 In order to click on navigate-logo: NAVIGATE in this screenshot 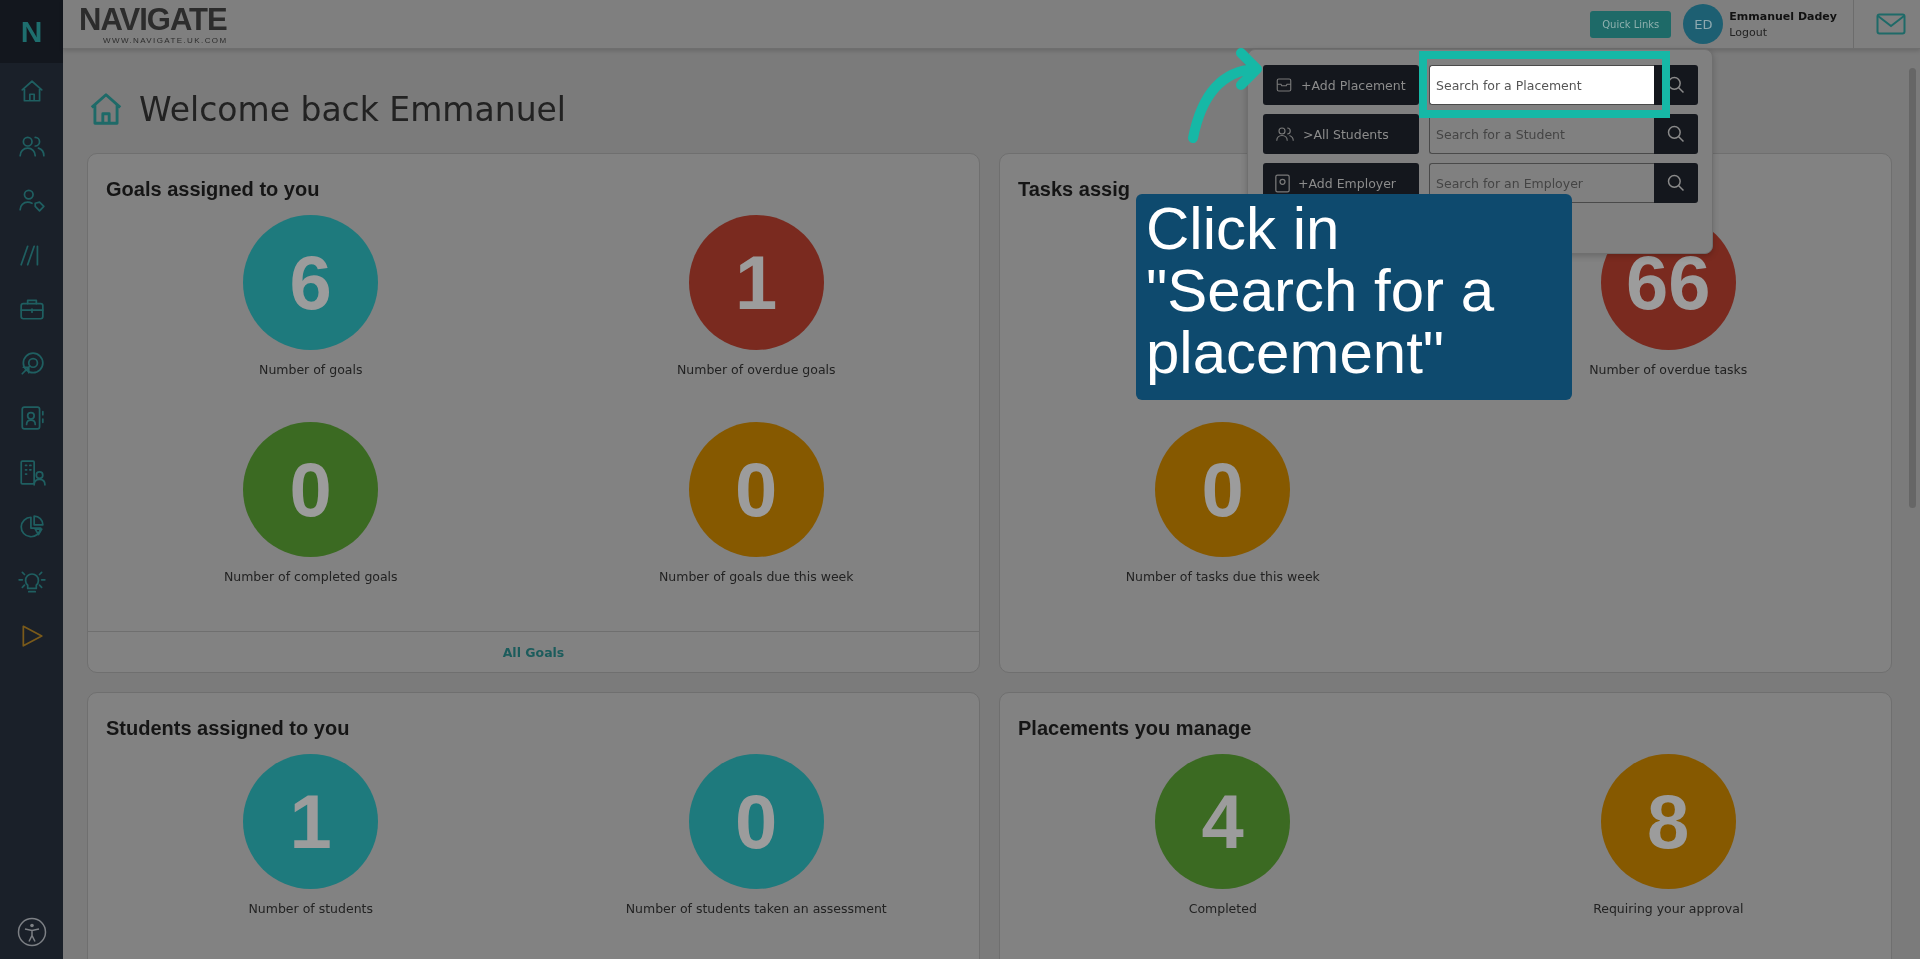, I will do `click(153, 19)`.